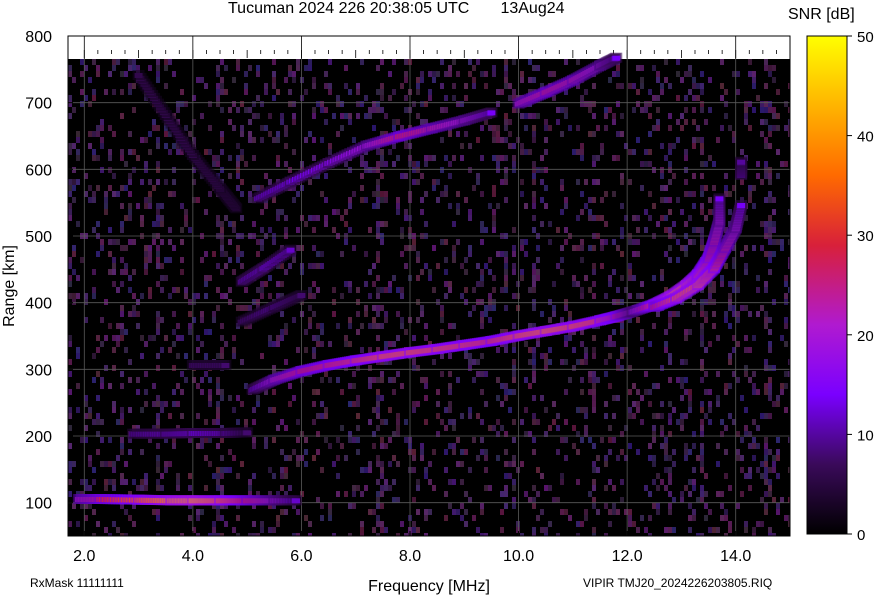 This screenshot has width=874, height=595. Describe the element at coordinates (38, 104) in the screenshot. I see `y-tick-label: 700` at that location.